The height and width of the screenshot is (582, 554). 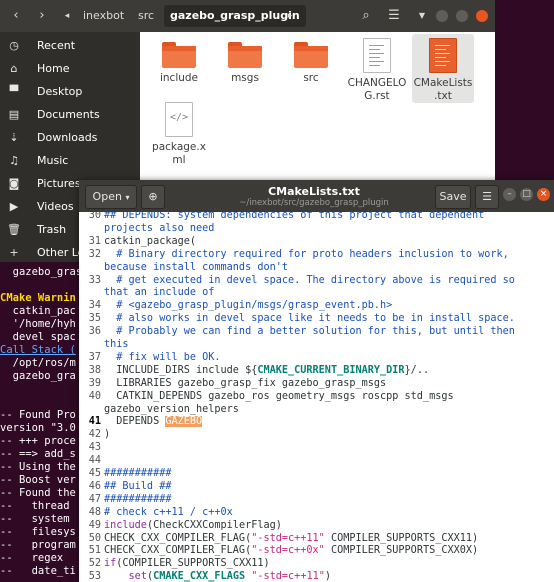 What do you see at coordinates (526, 194) in the screenshot?
I see `maximize-icon: □` at bounding box center [526, 194].